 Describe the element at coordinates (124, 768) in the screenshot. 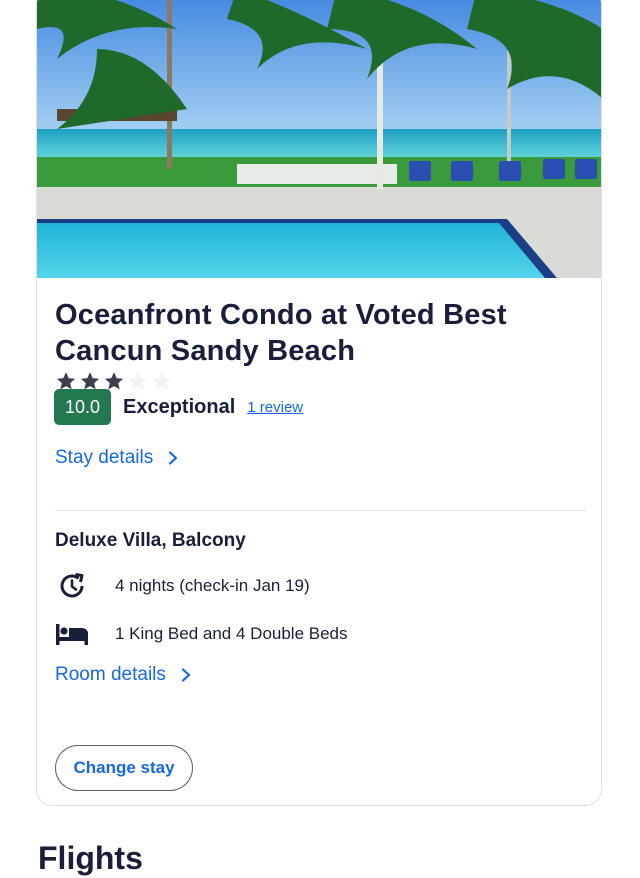

I see `change-stay-button: Change stay` at that location.